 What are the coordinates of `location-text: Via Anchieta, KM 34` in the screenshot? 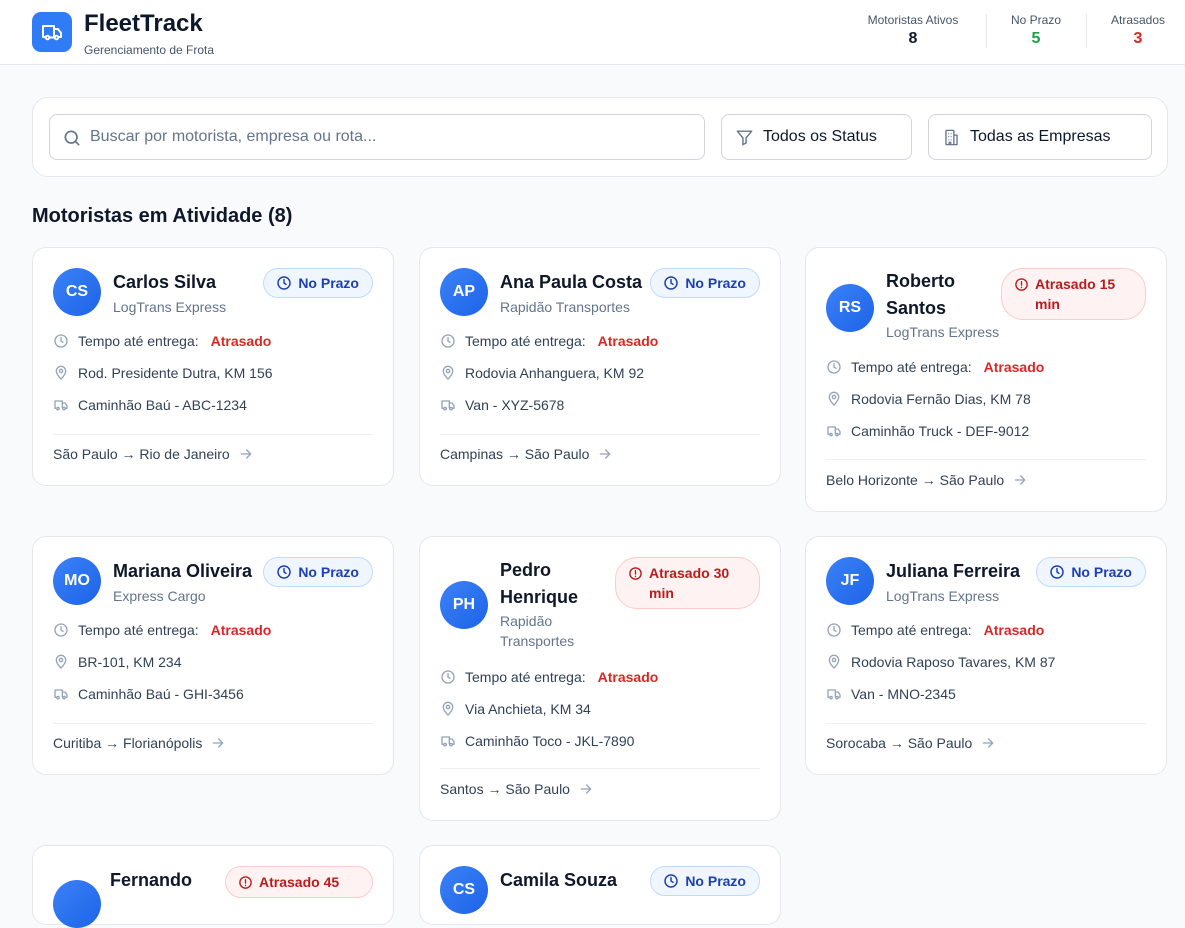 It's located at (528, 709).